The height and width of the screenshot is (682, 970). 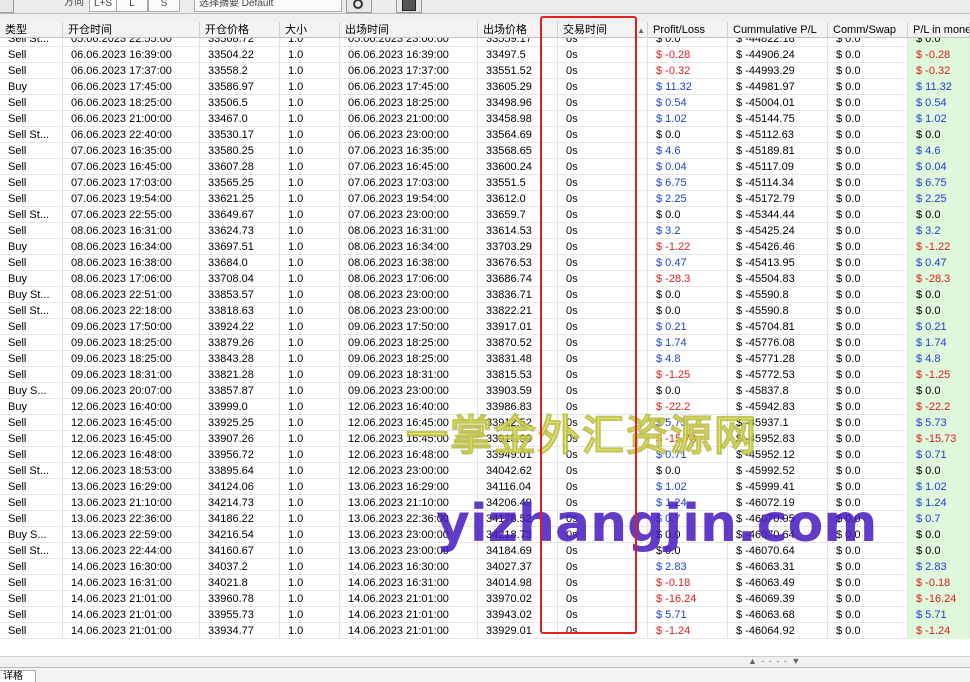 I want to click on view-select: 选择摘要 Default, so click(x=268, y=6).